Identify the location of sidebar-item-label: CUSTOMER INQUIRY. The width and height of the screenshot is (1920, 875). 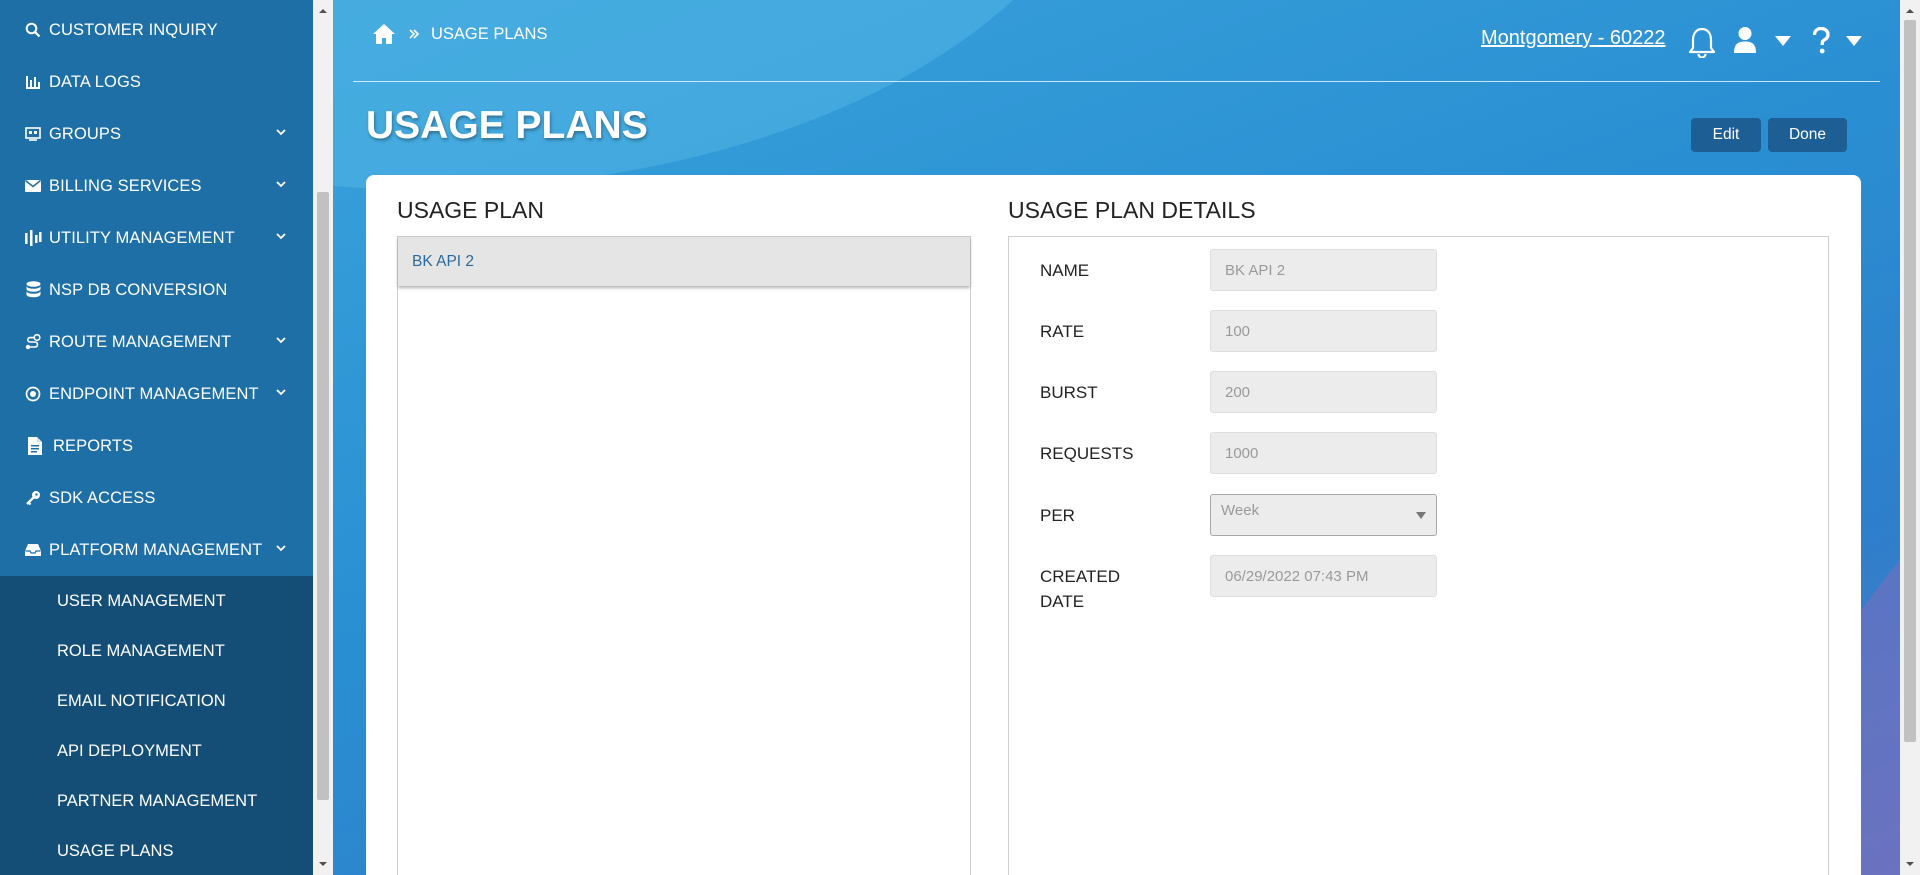
(133, 29).